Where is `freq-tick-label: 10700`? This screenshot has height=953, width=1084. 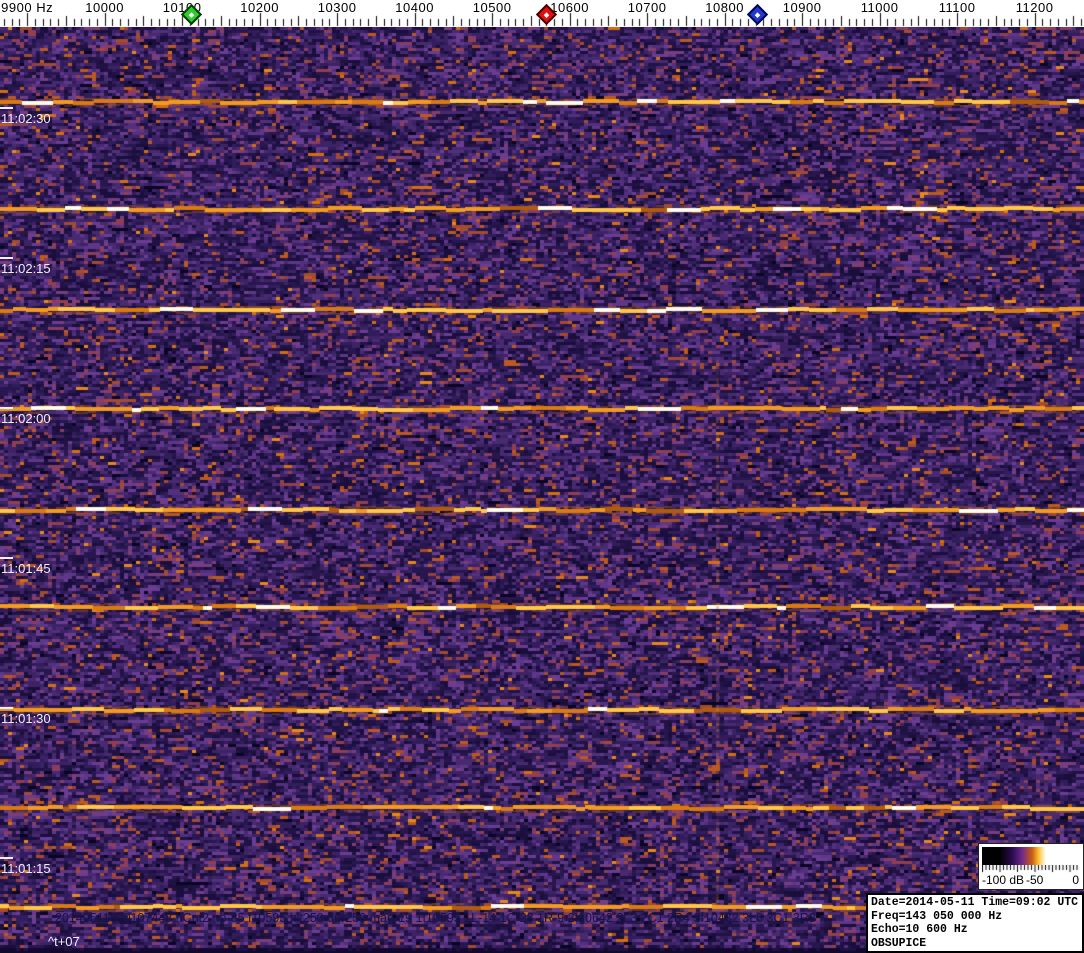
freq-tick-label: 10700 is located at coordinates (647, 7).